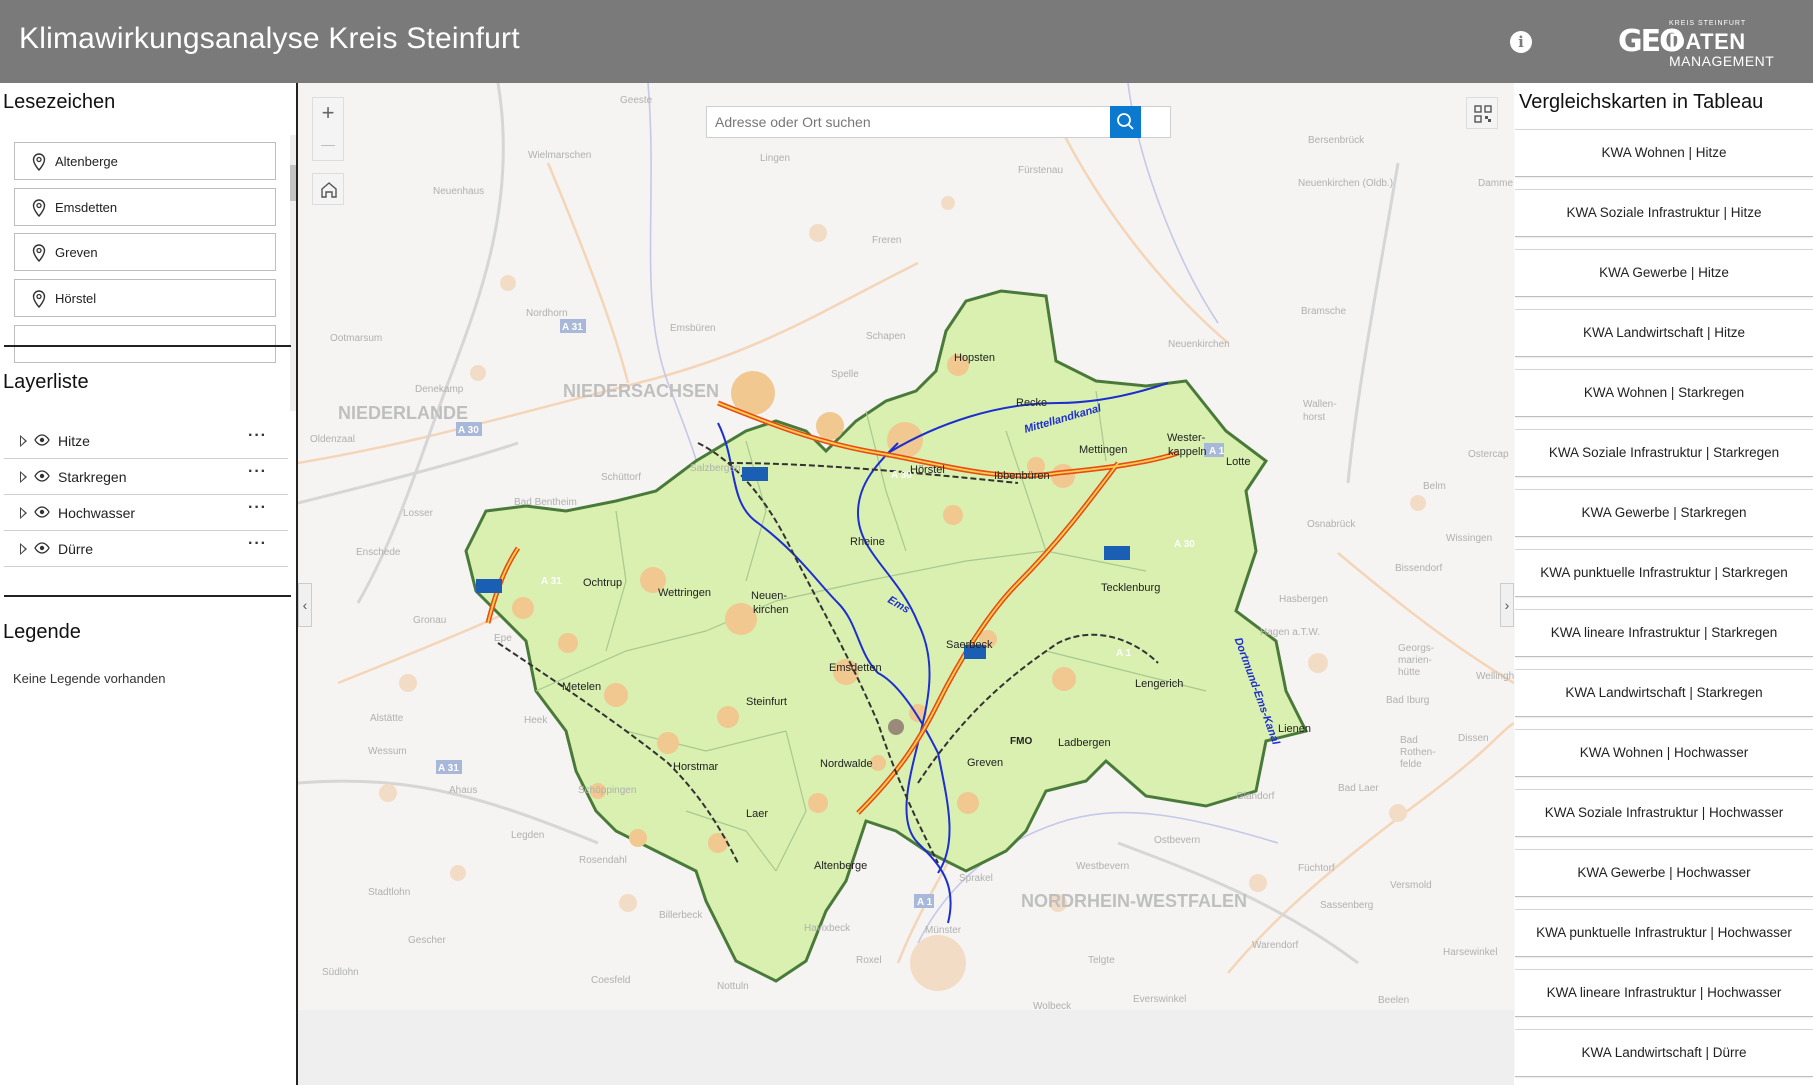  Describe the element at coordinates (1314, 417) in the screenshot. I see `place-label: horst` at that location.